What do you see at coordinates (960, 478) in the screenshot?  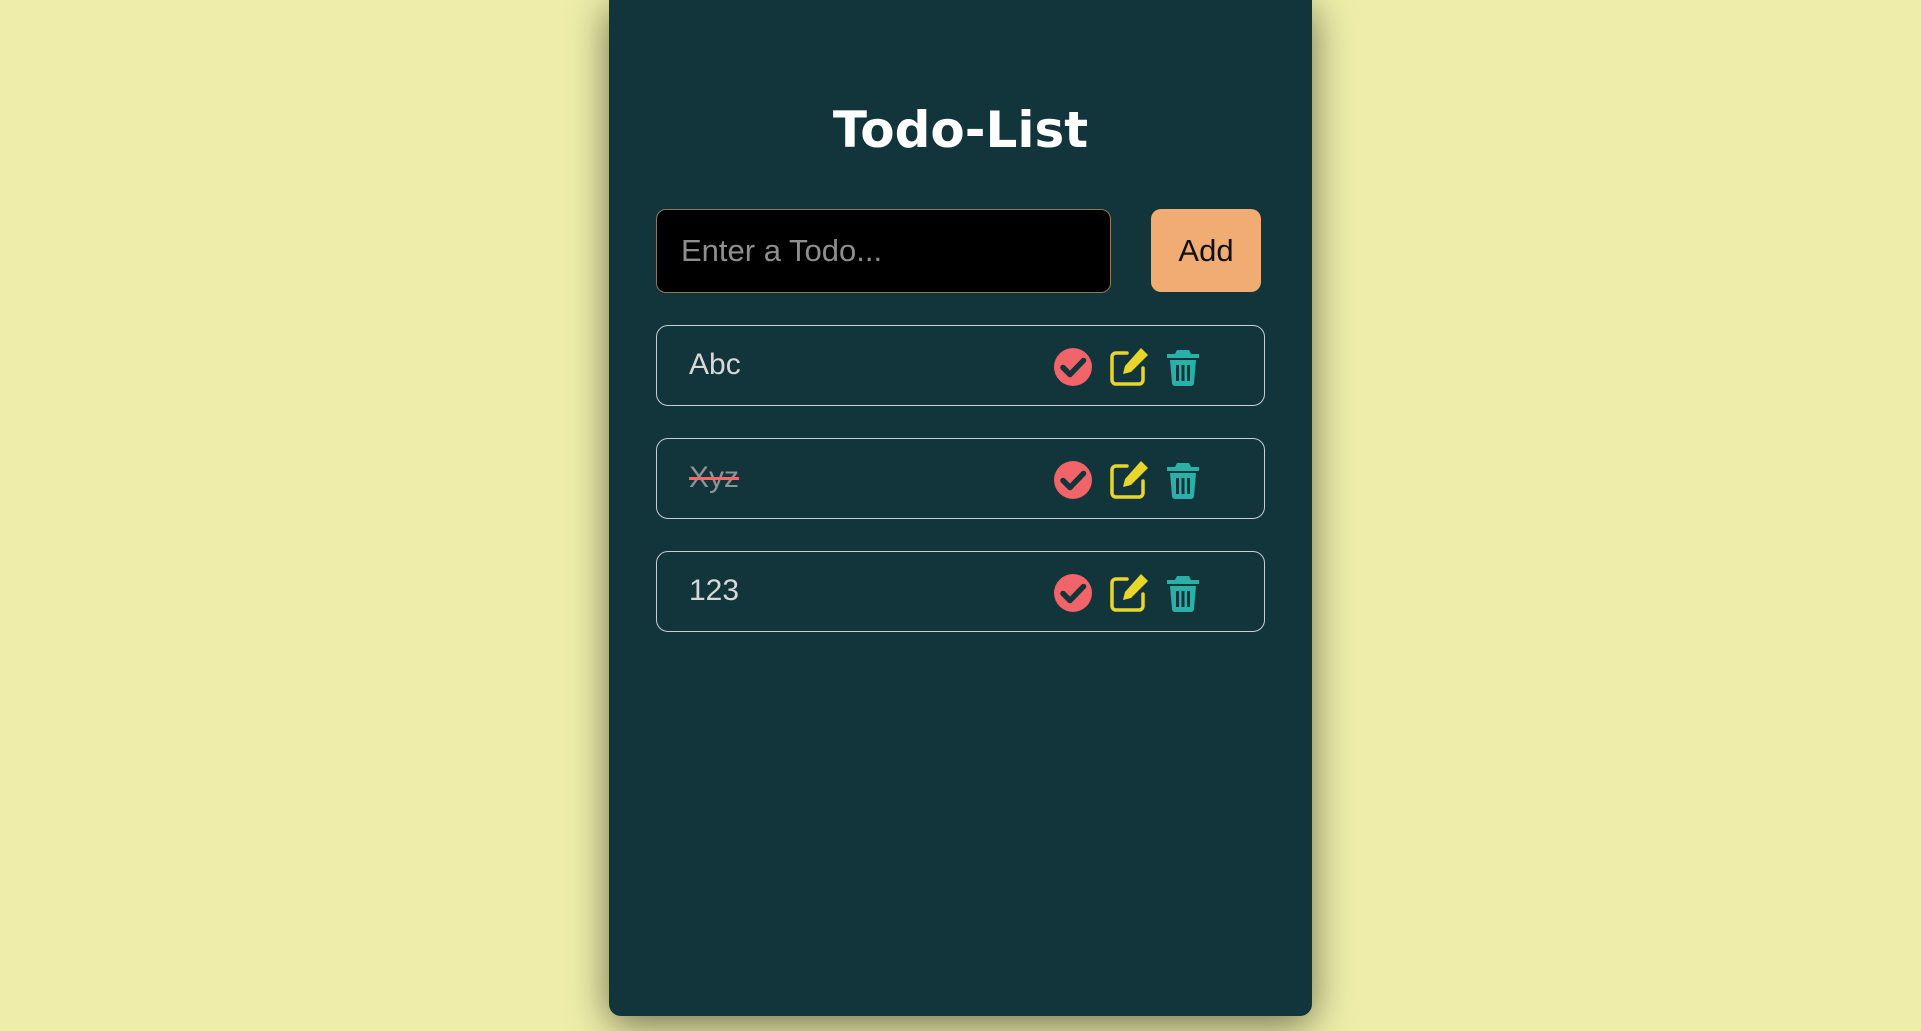 I see `todo-item: Xyz` at bounding box center [960, 478].